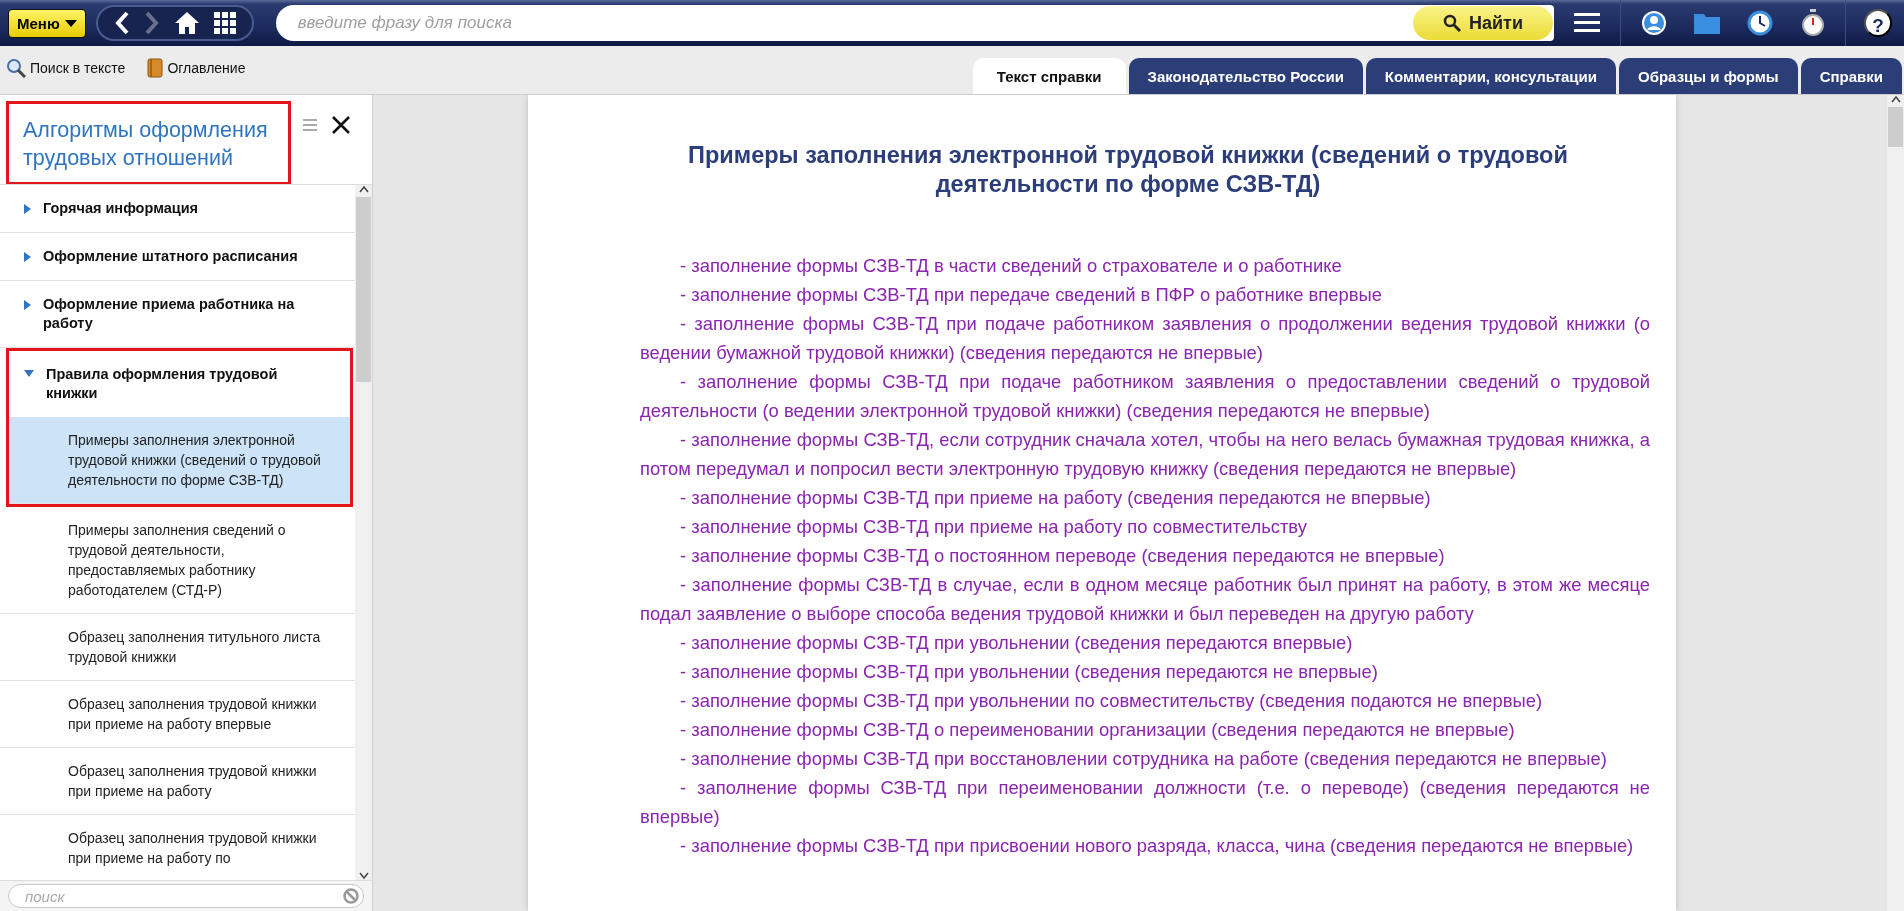 This screenshot has height=911, width=1904. What do you see at coordinates (914, 23) in the screenshot?
I see `search-field: введите фразу для поиска Найти` at bounding box center [914, 23].